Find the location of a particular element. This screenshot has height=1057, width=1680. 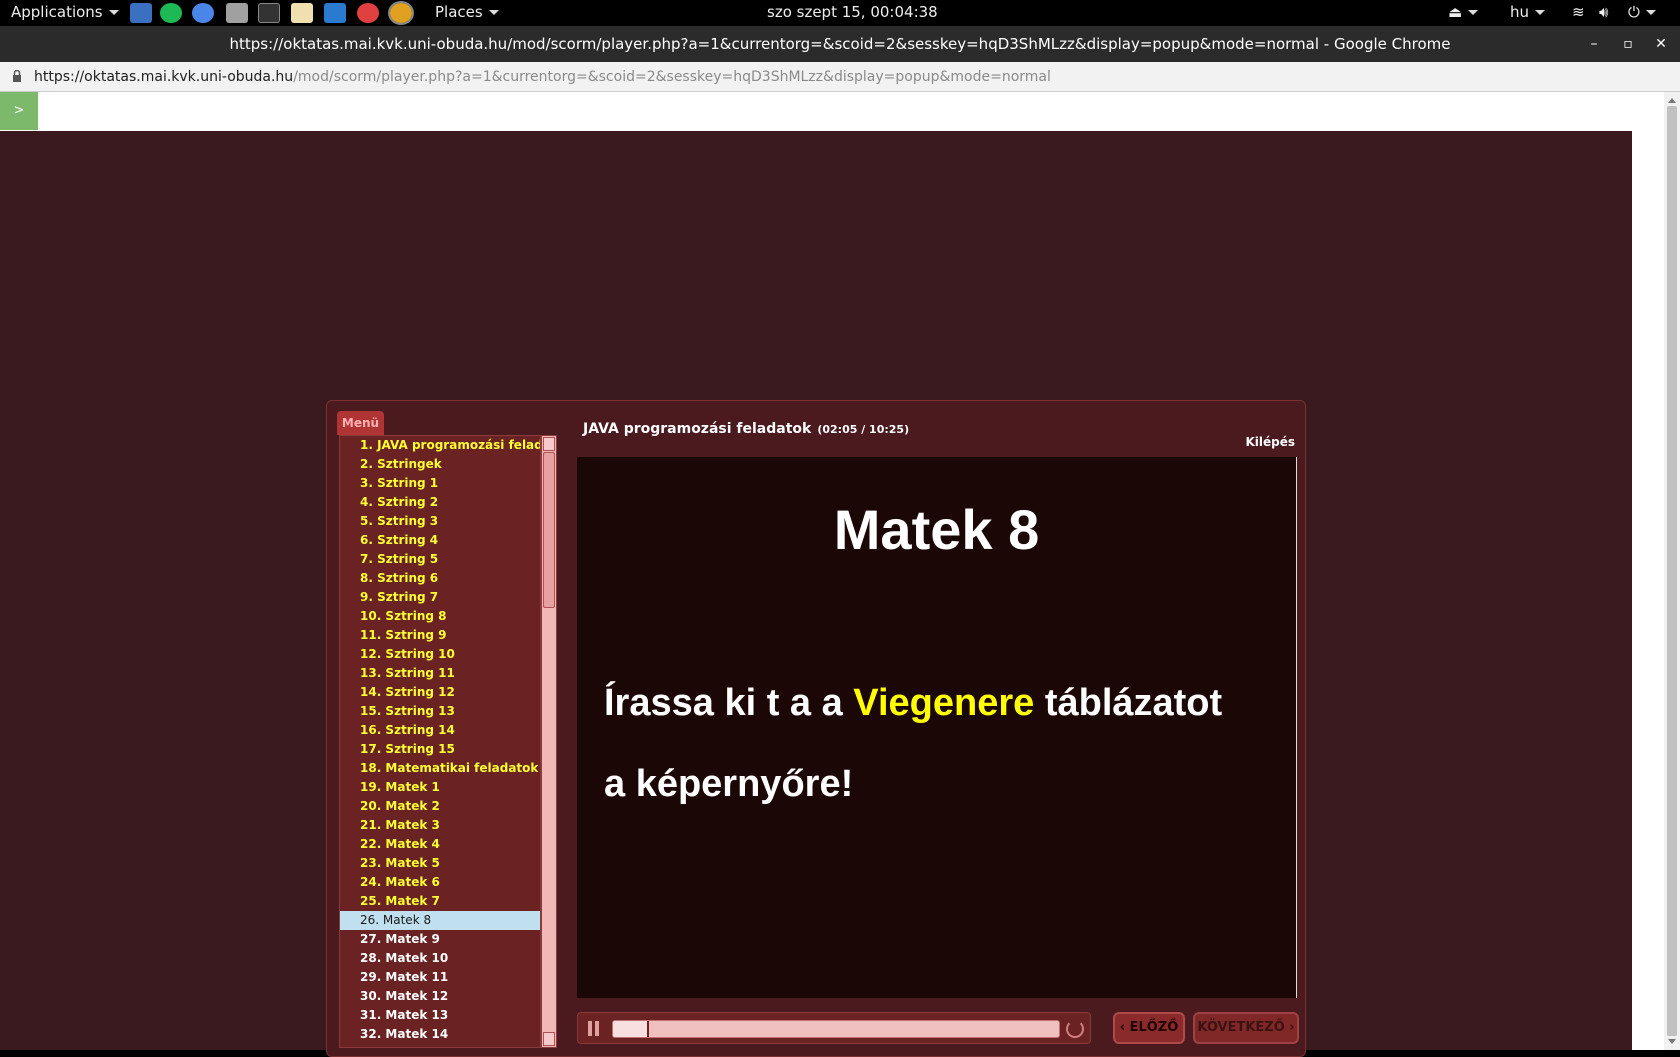

url-host: https://oktatas.mai.kvk.uni-obuda.hu is located at coordinates (164, 77).